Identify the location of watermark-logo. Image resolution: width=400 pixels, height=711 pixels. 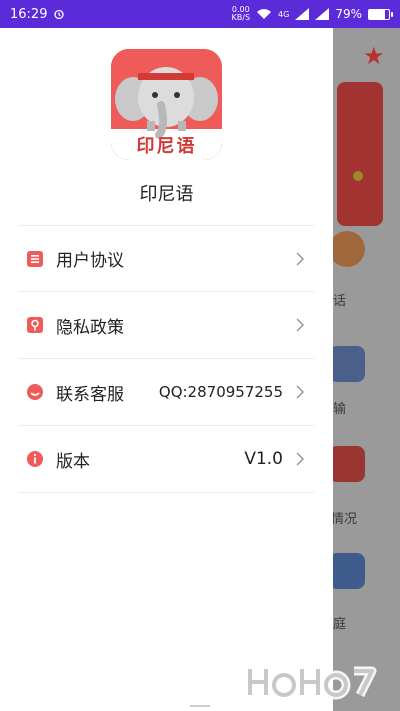
(311, 683).